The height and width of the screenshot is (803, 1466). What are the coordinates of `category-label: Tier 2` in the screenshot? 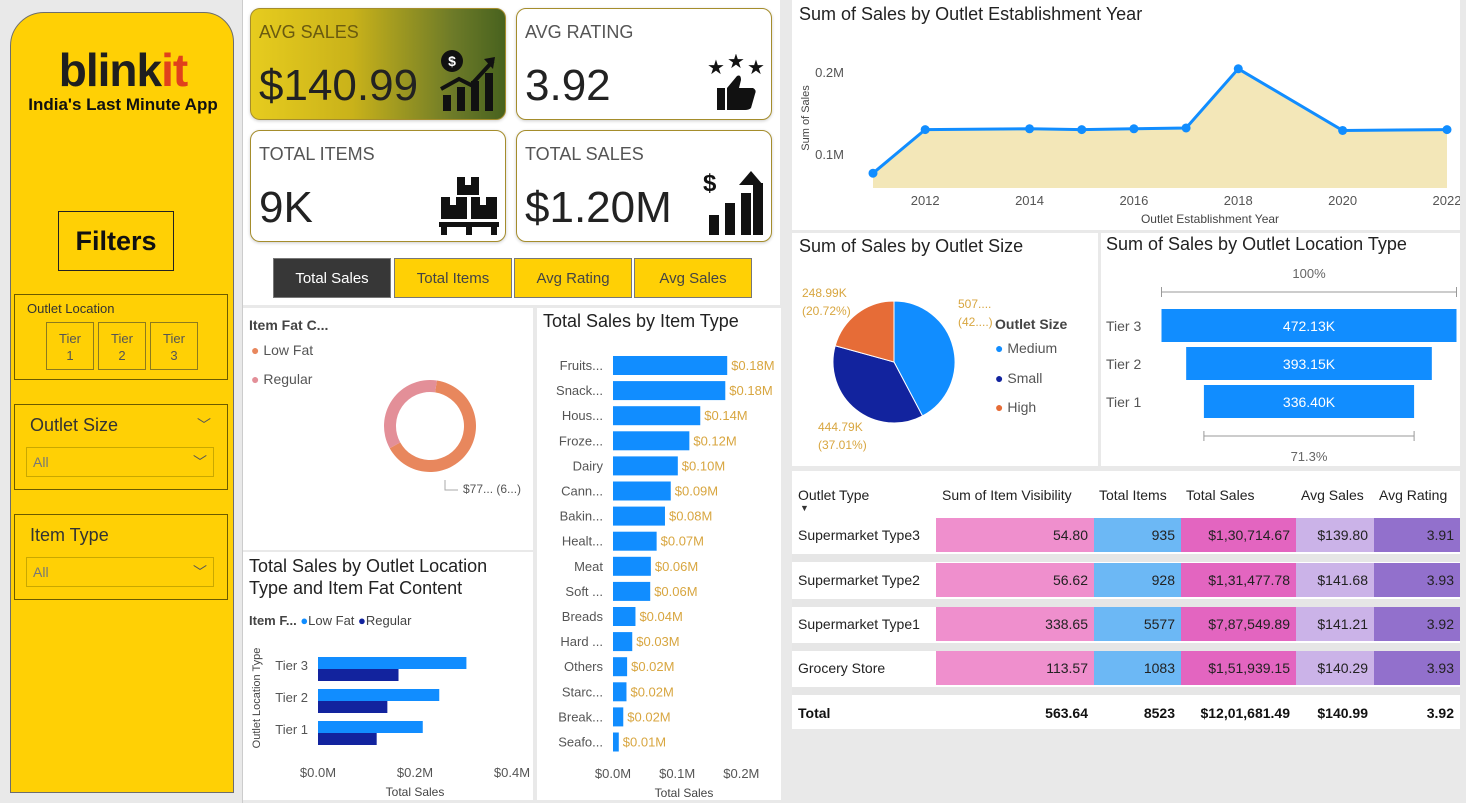 It's located at (291, 697).